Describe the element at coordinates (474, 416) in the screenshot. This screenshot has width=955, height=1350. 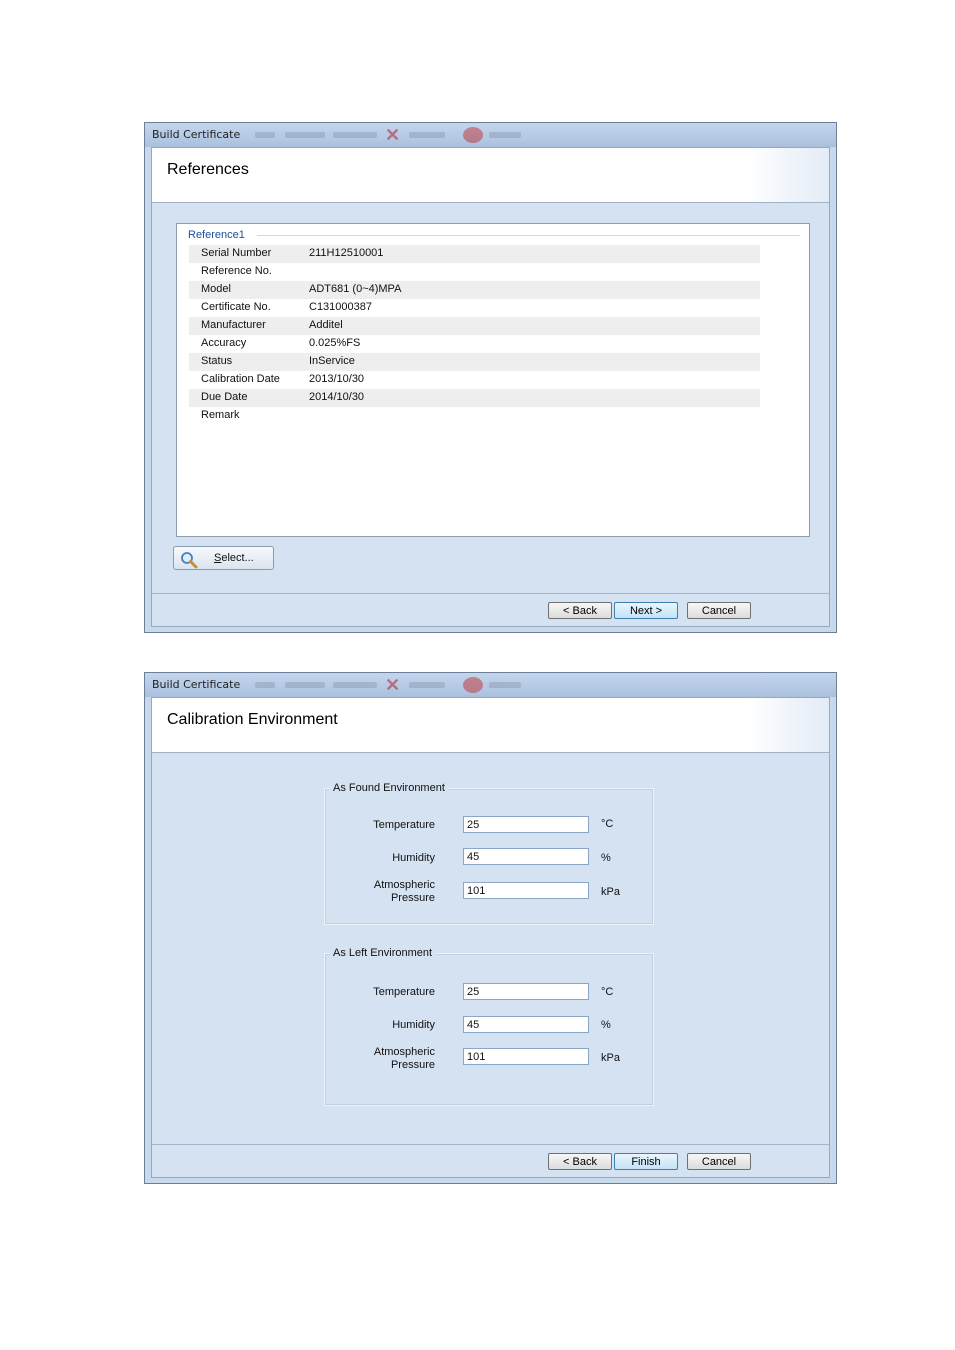
I see `property-row: Remark` at that location.